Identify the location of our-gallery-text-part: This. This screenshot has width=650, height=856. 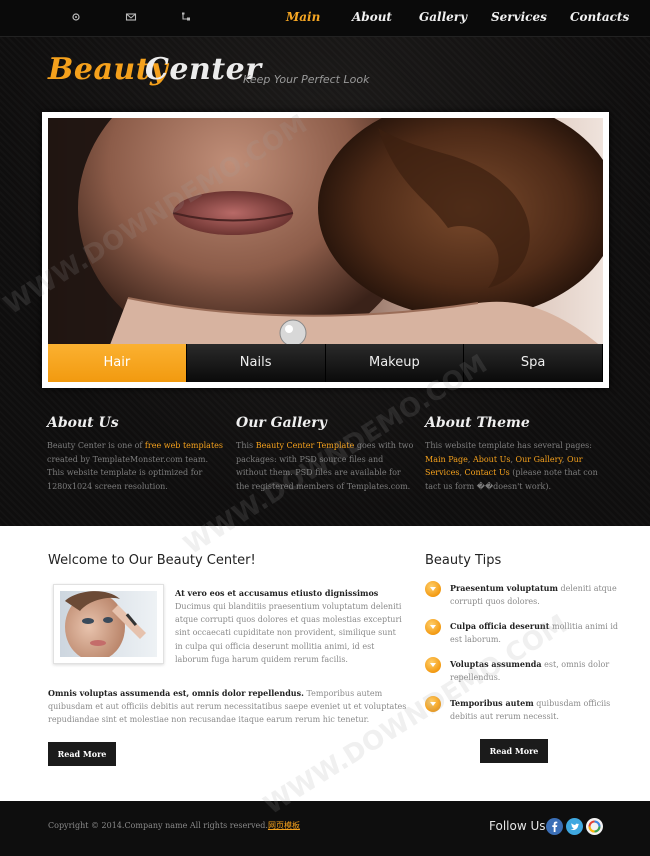
(246, 445).